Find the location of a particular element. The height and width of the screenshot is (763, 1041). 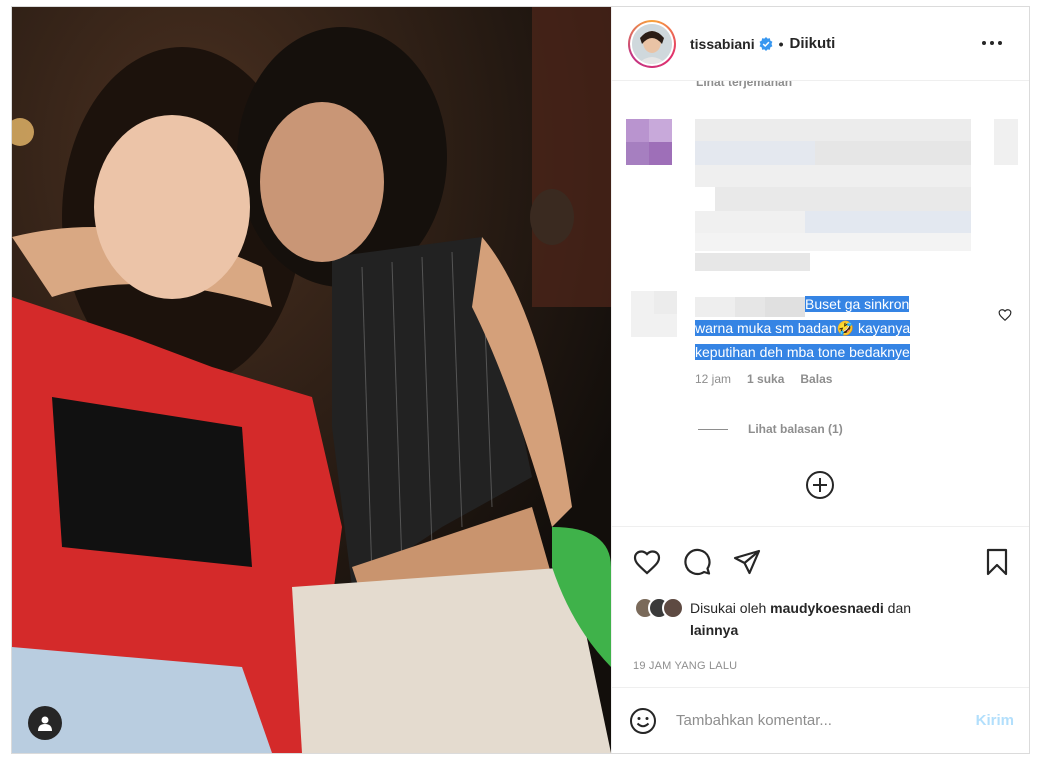

comment-line-1: Buset ga sinkron is located at coordinates (857, 304).